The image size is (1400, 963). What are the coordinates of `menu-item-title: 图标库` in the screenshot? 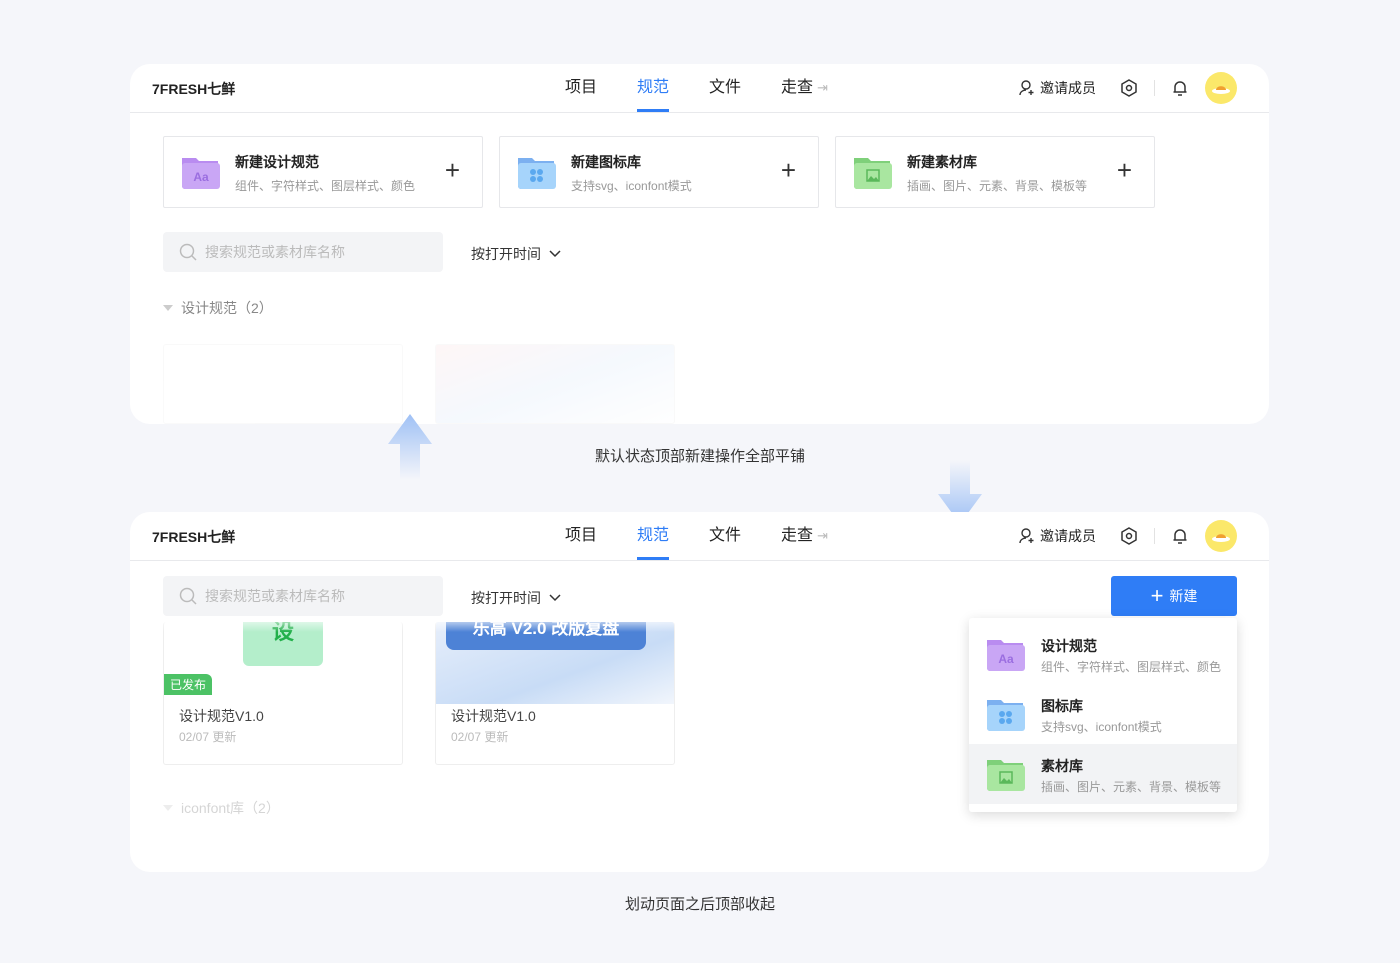 It's located at (1062, 706).